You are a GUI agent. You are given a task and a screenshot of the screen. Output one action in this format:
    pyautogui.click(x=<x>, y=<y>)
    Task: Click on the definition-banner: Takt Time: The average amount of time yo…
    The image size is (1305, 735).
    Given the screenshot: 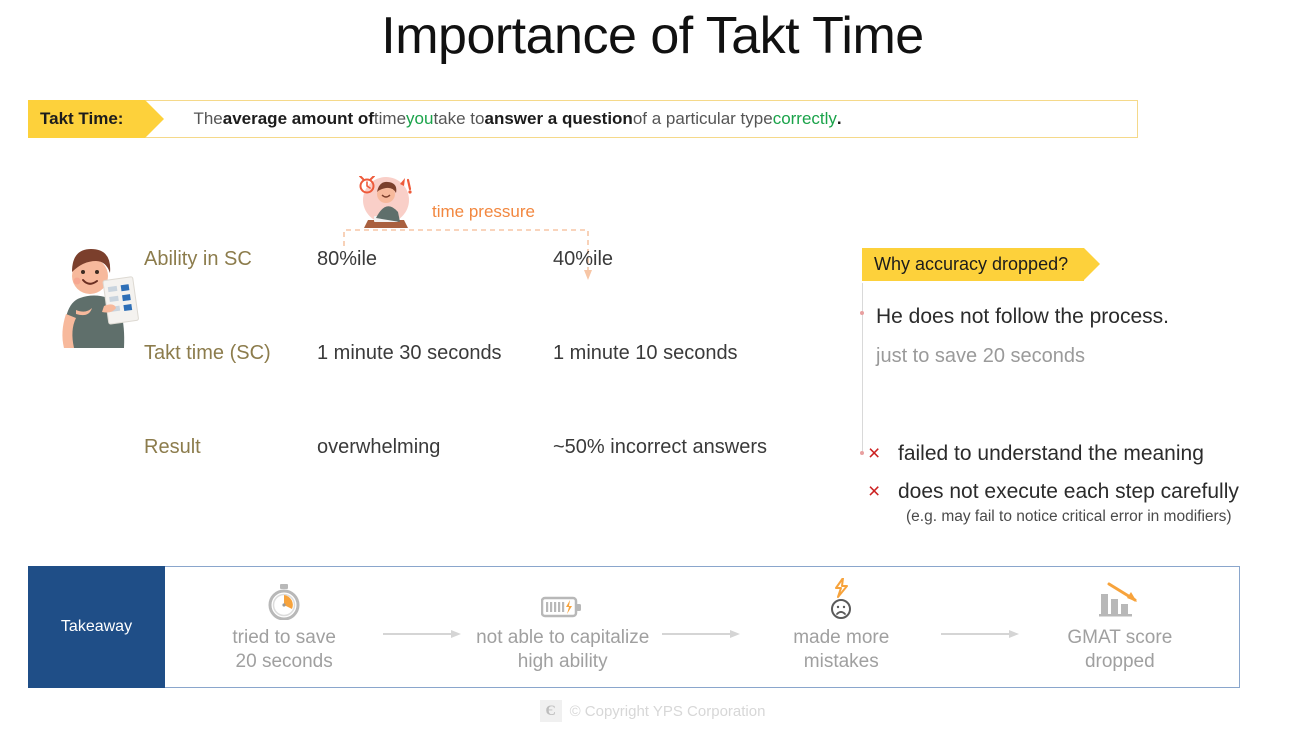 What is the action you would take?
    pyautogui.click(x=583, y=119)
    